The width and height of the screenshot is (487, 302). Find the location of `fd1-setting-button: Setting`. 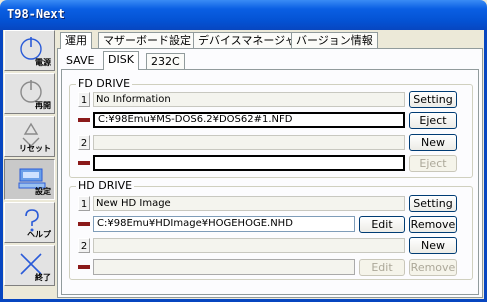

fd1-setting-button: Setting is located at coordinates (433, 99).